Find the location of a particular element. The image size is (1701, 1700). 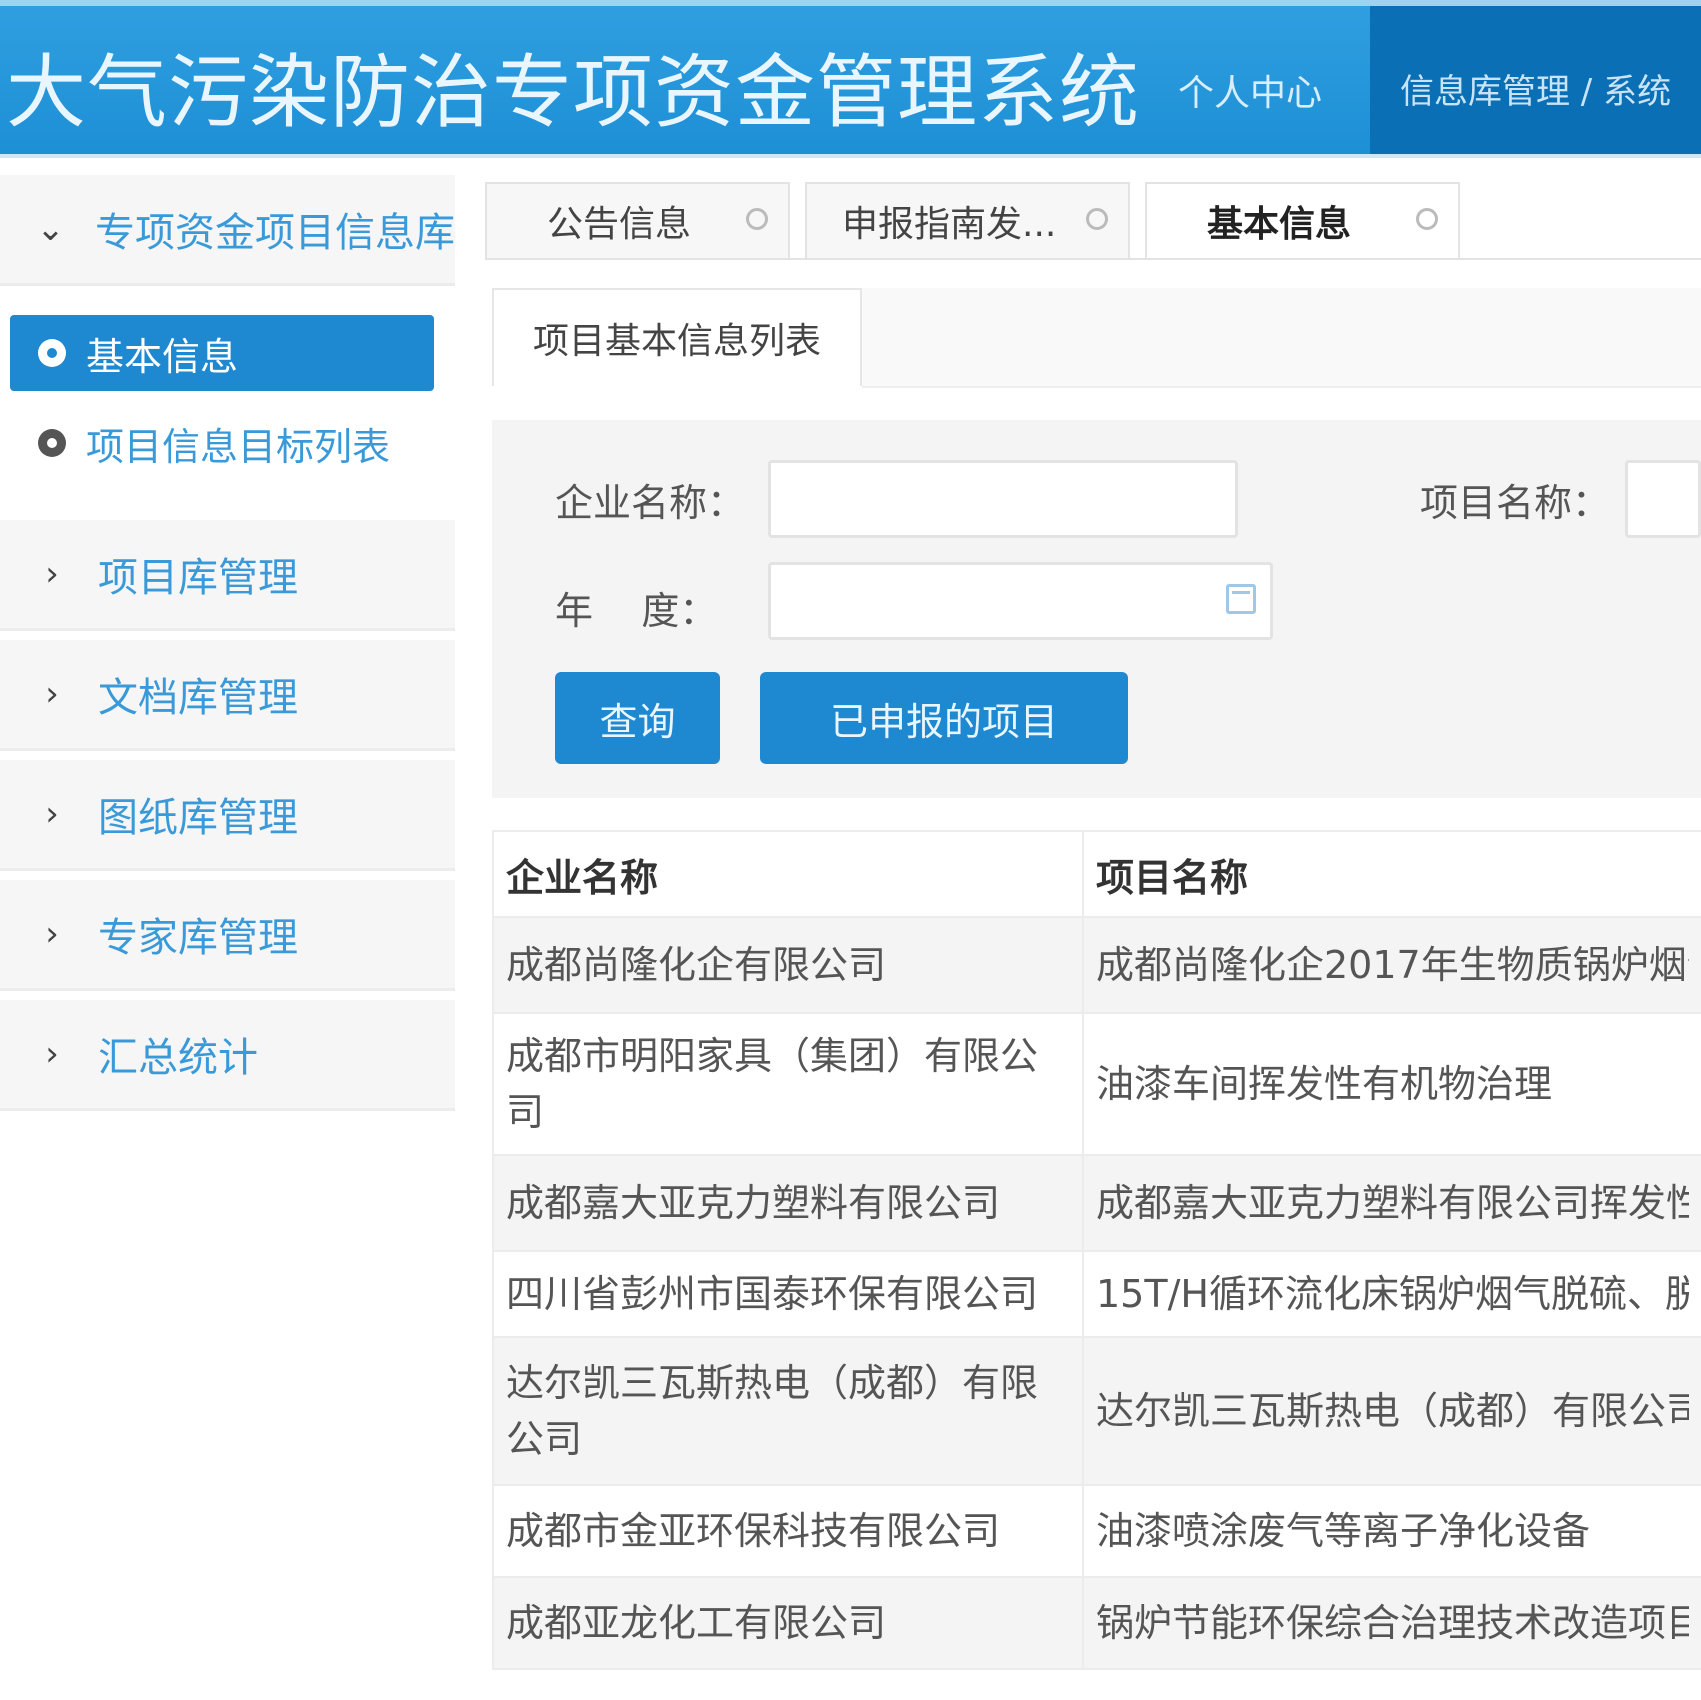

column-header-project: 项目名称 is located at coordinates (1391, 874).